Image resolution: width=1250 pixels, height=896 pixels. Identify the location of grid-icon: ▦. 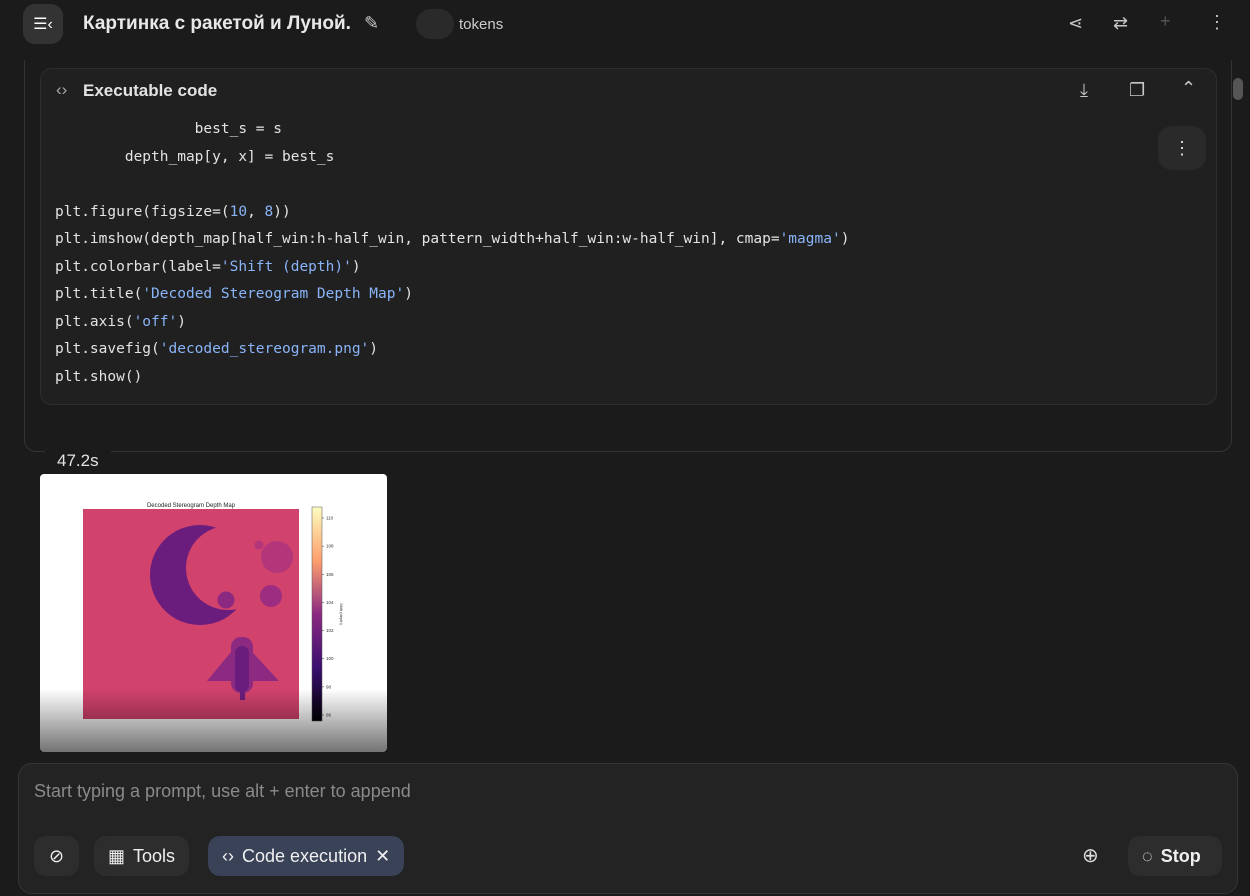
(117, 855).